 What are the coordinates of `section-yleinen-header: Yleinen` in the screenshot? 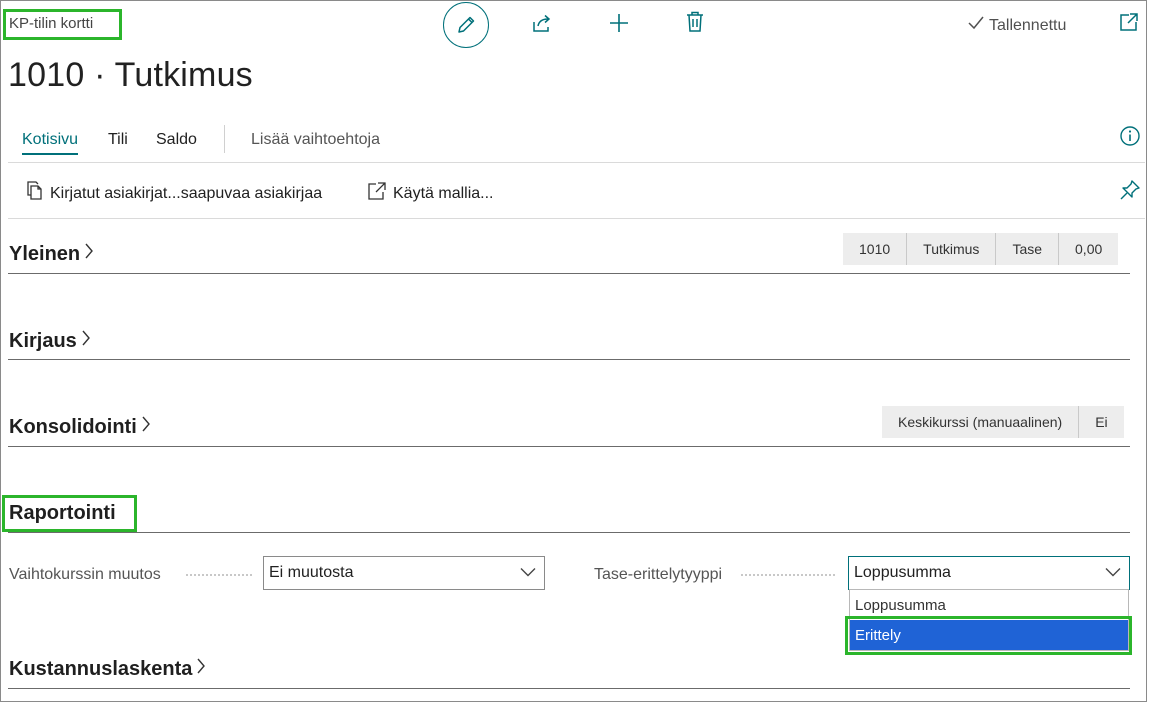 It's located at (51, 254).